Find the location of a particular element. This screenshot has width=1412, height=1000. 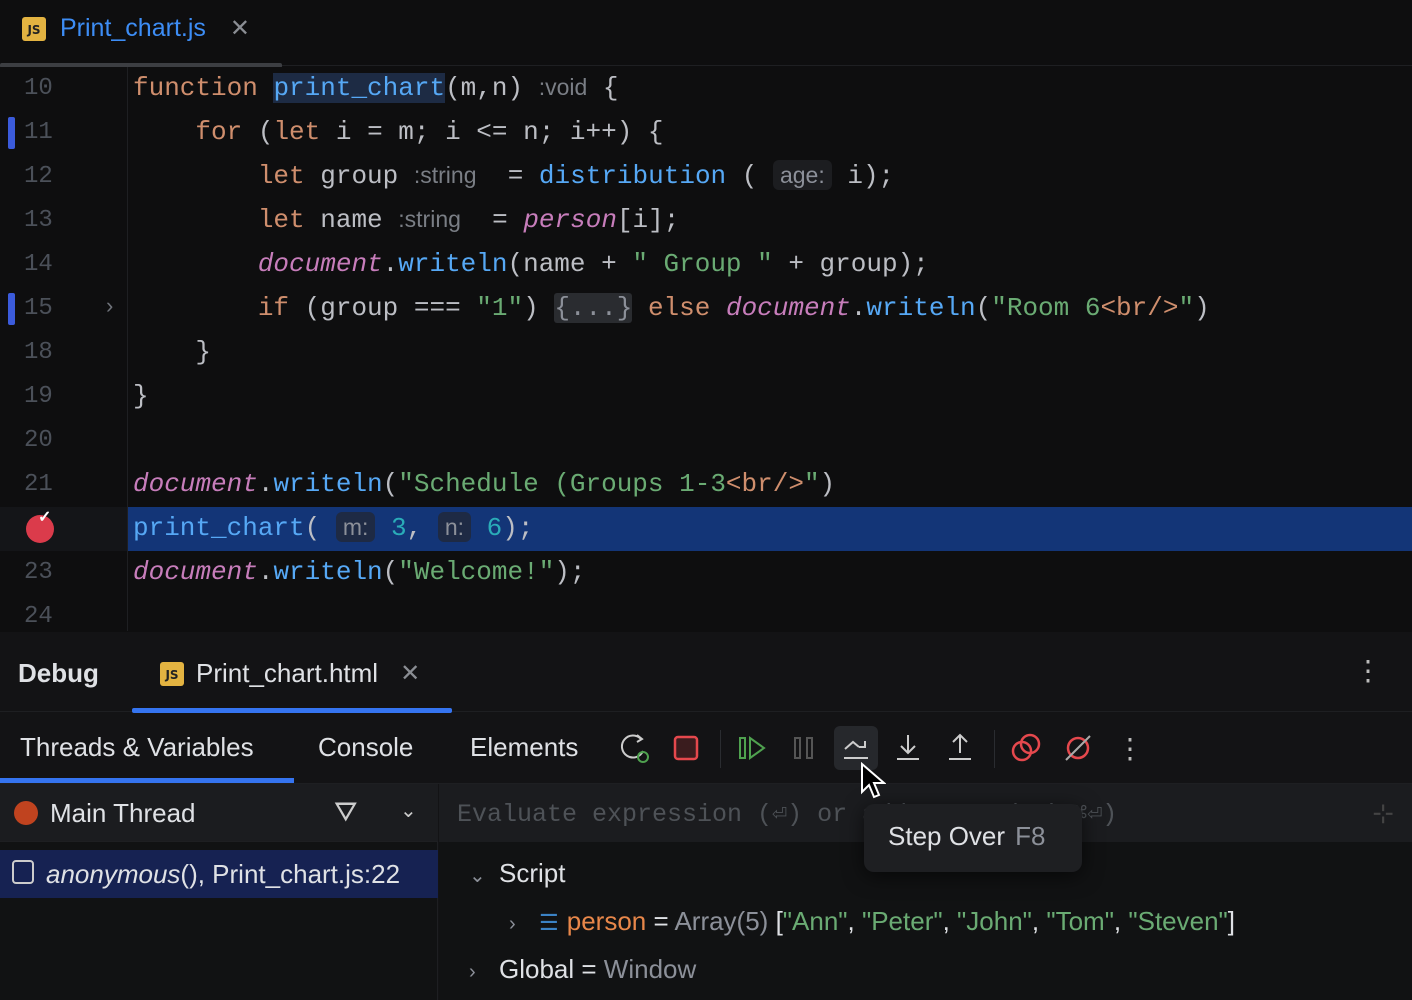

code-token: distribution is located at coordinates (632, 176).